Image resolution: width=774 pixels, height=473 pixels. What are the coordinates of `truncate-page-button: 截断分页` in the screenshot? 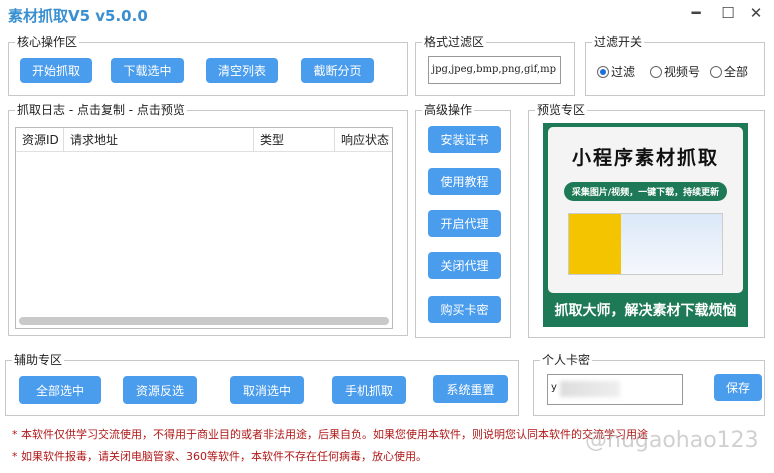 It's located at (337, 70).